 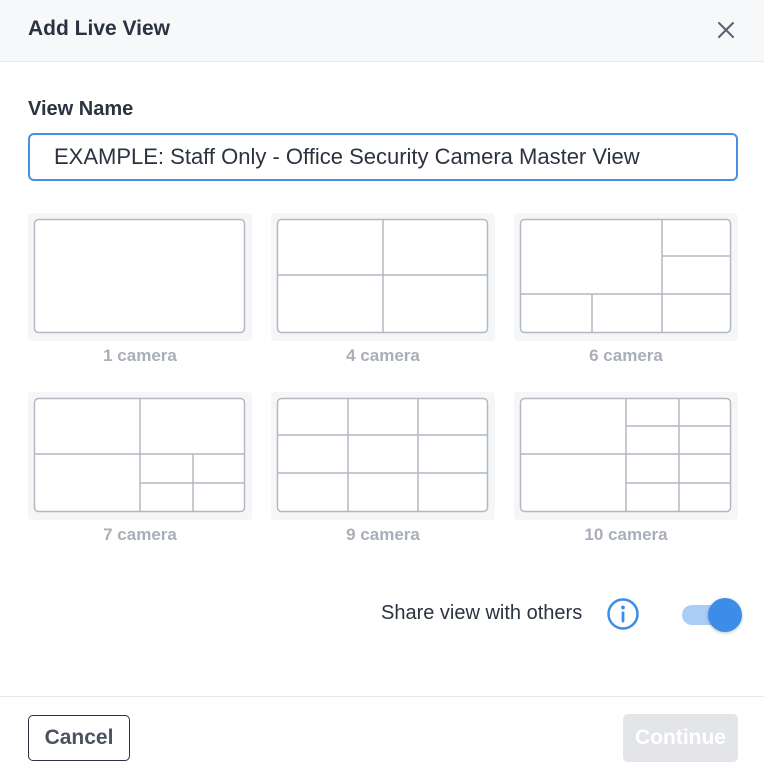 What do you see at coordinates (99, 28) in the screenshot?
I see `dialog-title: Add Live View` at bounding box center [99, 28].